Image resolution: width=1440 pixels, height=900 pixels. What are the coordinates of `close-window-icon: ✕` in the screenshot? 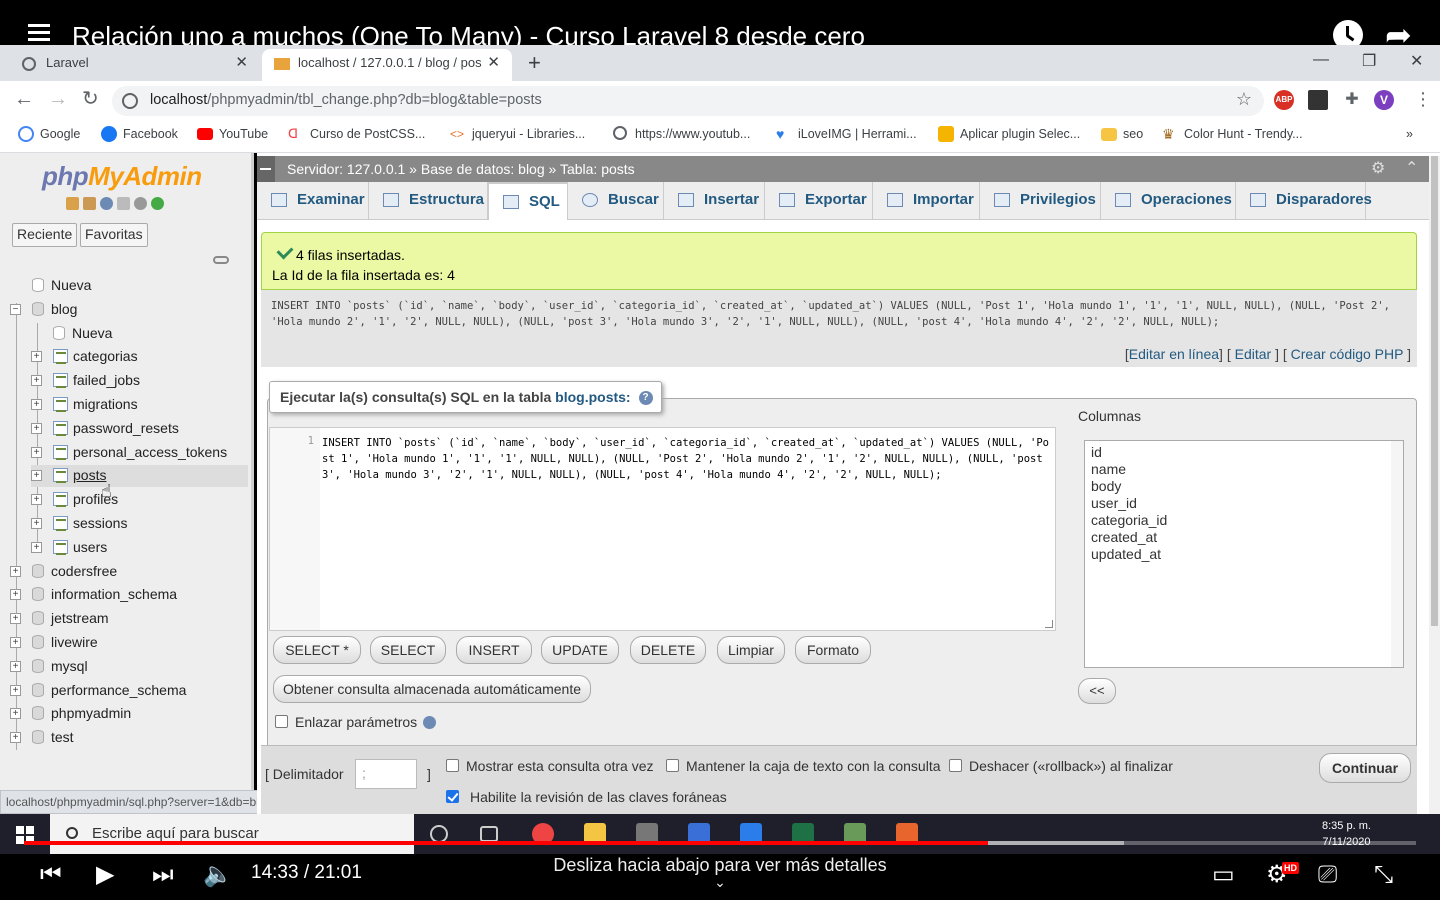 It's located at (1416, 61).